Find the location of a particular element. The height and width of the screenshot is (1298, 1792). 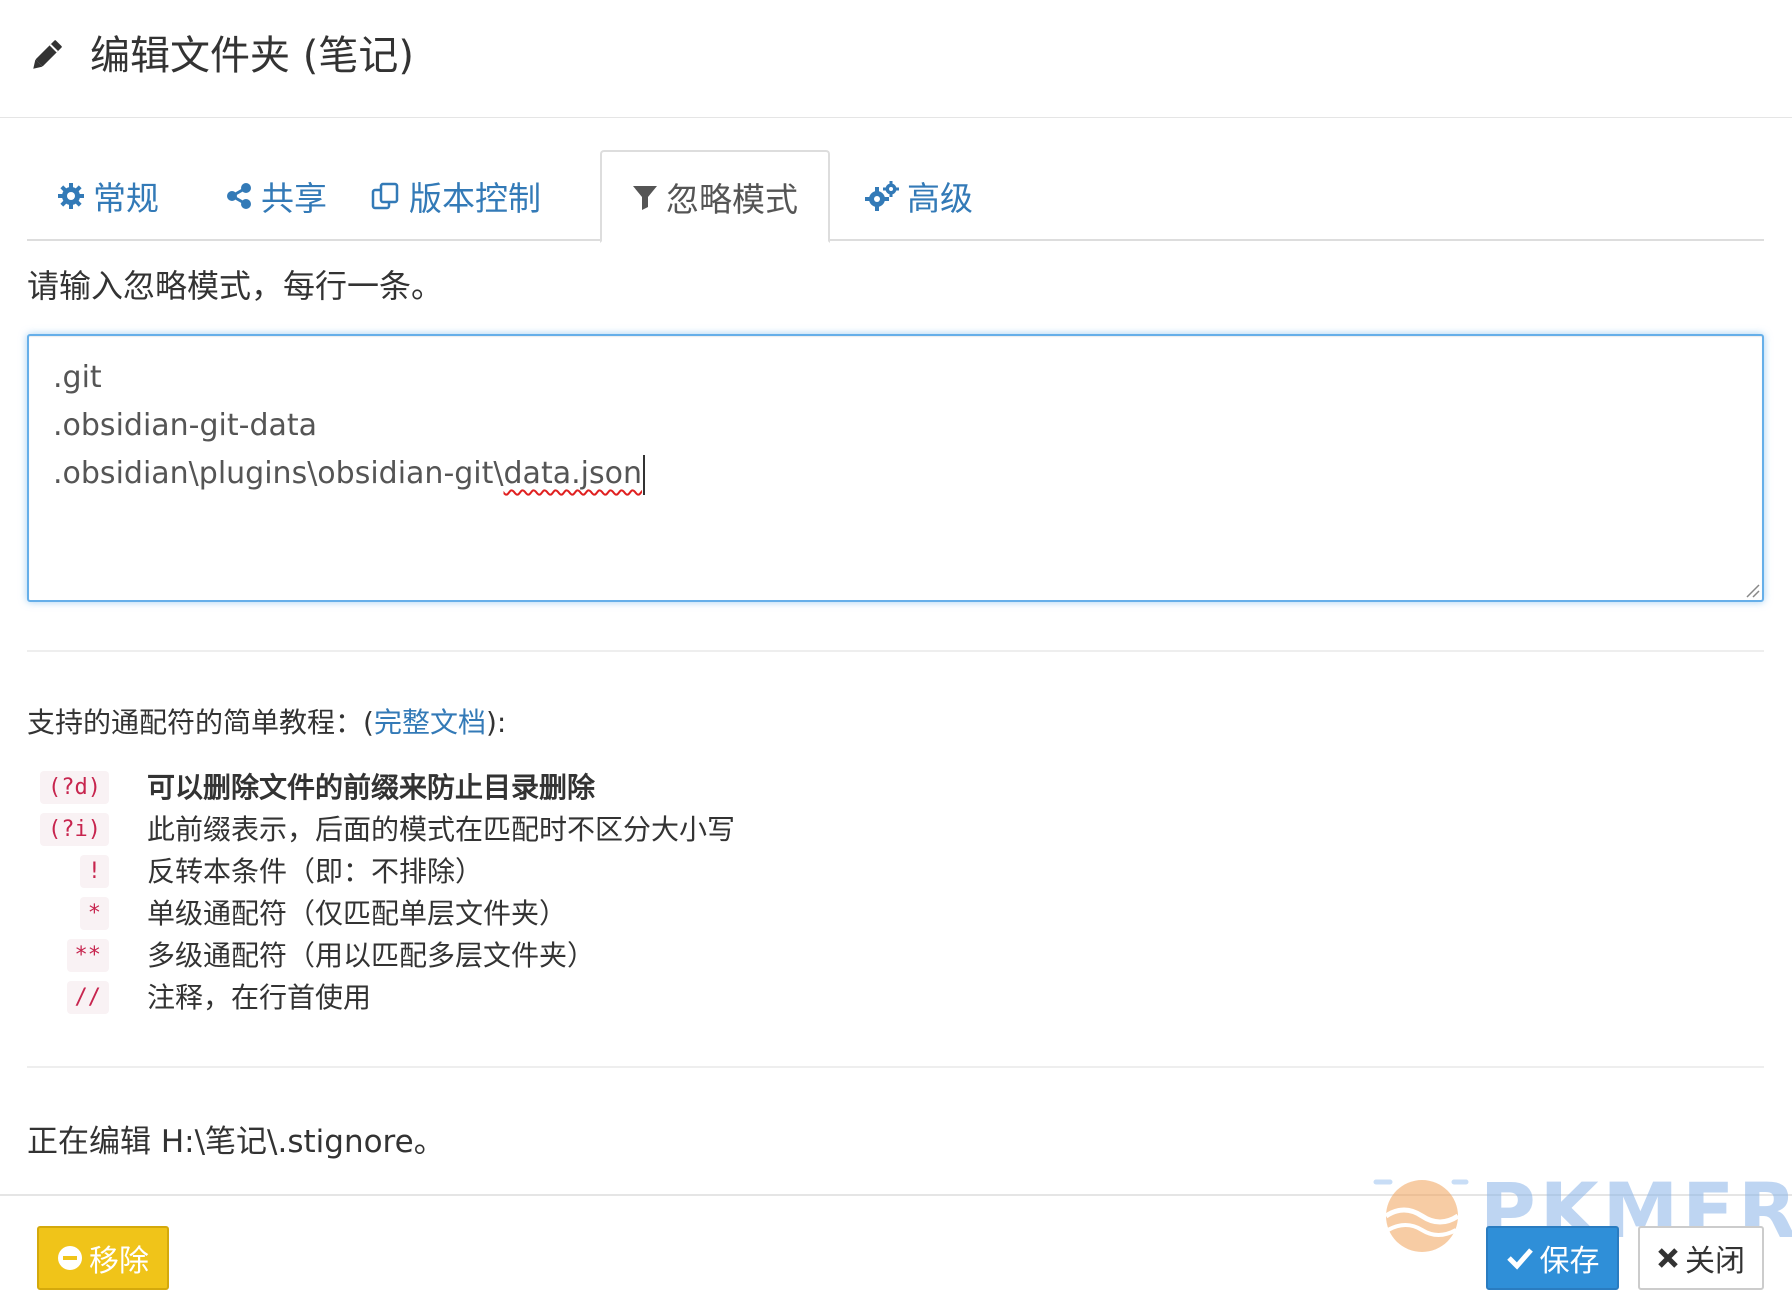

save-button-label: 保存 is located at coordinates (1569, 1261).